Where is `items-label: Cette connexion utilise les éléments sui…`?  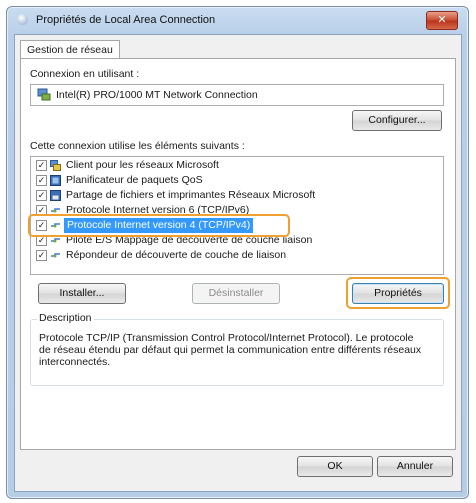 items-label: Cette connexion utilise les éléments sui… is located at coordinates (137, 146).